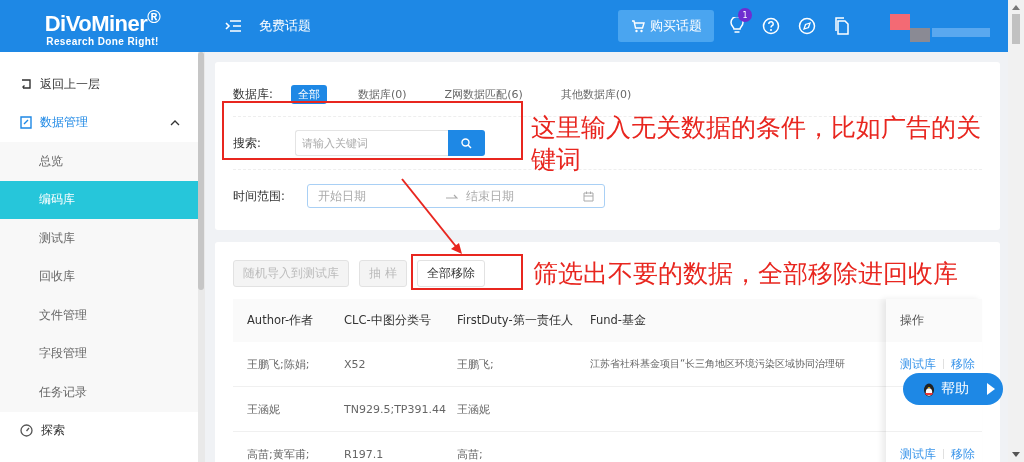  I want to click on compass-icon, so click(807, 26).